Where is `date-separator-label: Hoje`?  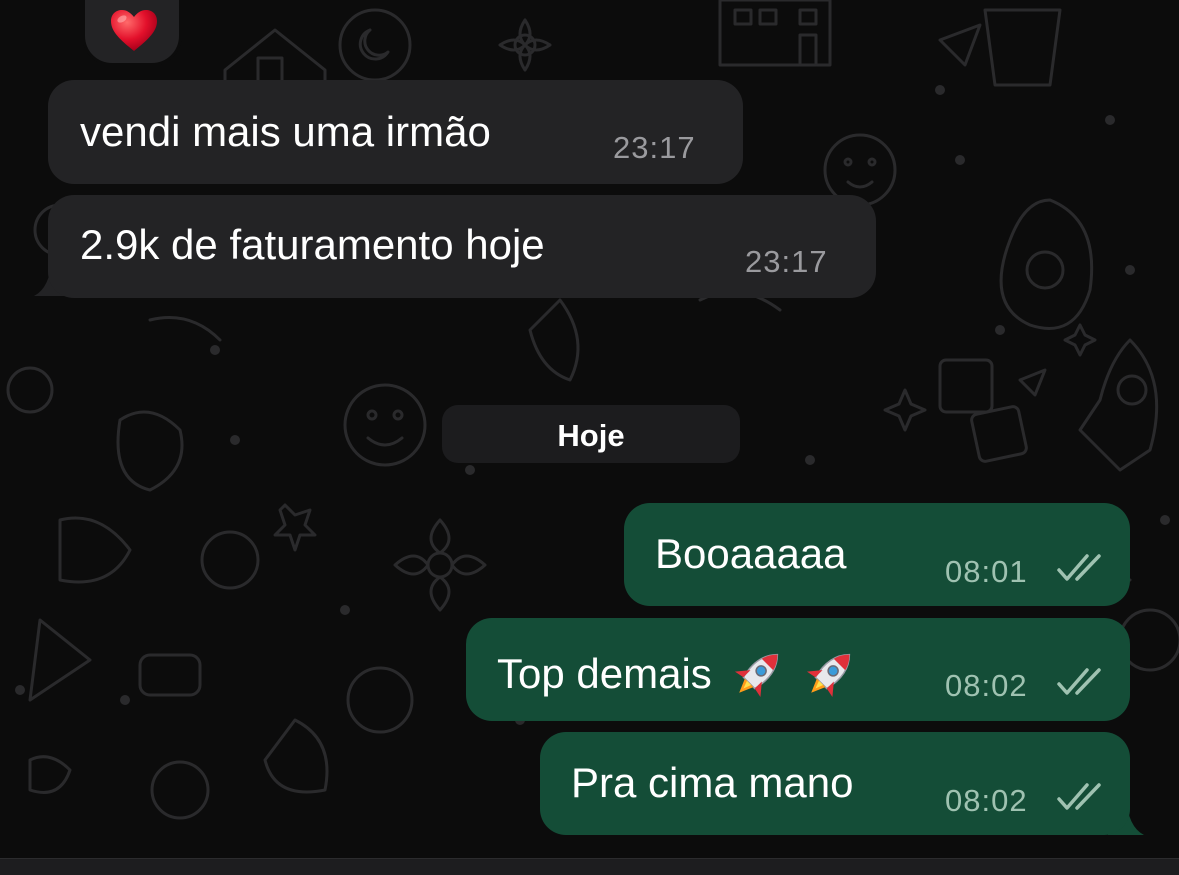
date-separator-label: Hoje is located at coordinates (591, 435).